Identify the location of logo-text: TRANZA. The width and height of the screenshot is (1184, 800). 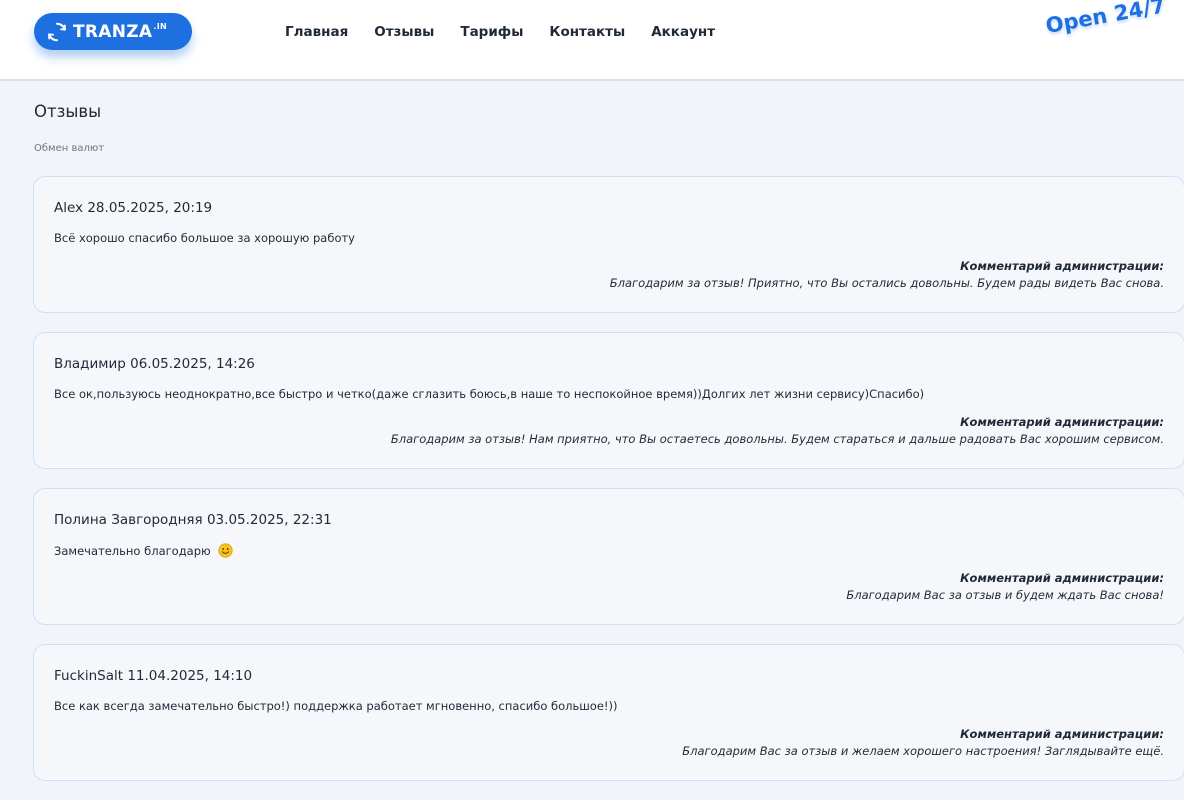
(113, 31).